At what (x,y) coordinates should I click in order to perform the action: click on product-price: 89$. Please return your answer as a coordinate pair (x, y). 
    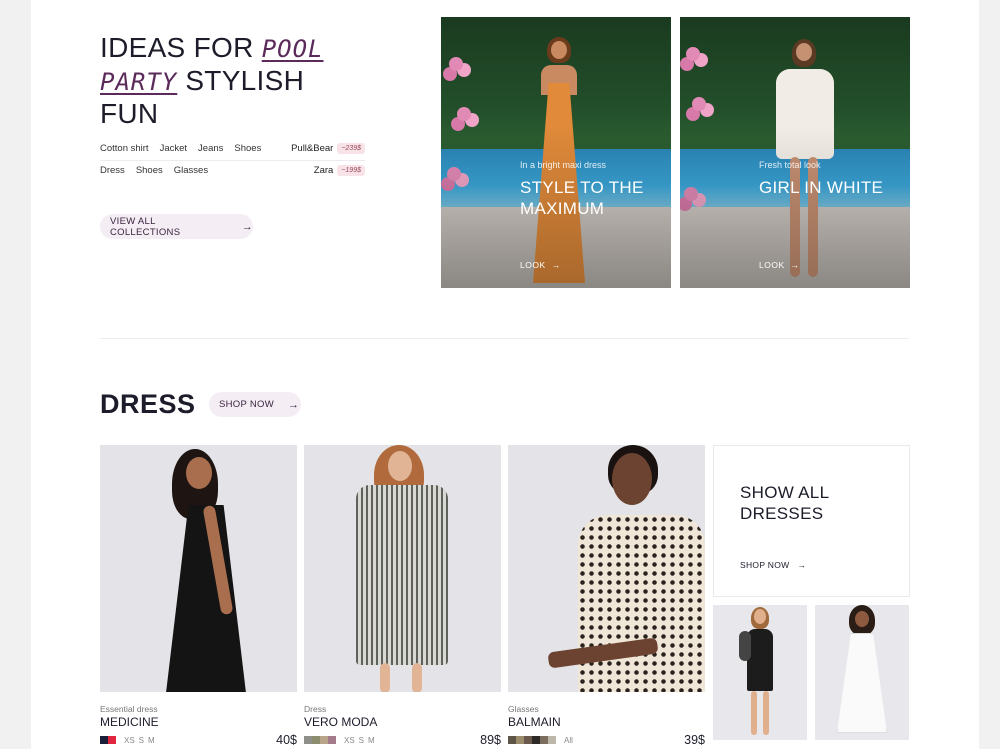
    Looking at the image, I should click on (490, 740).